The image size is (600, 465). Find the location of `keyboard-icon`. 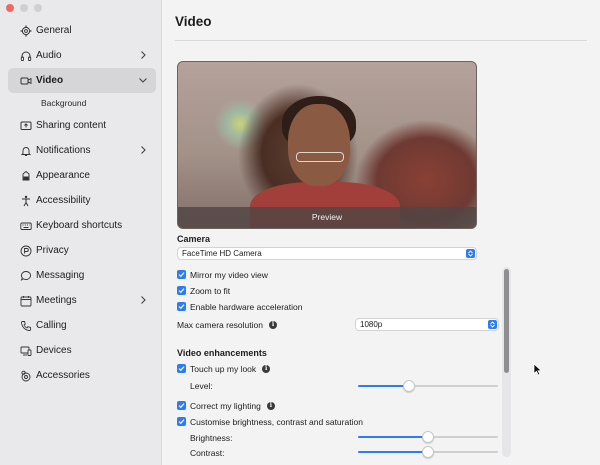

keyboard-icon is located at coordinates (25, 225).